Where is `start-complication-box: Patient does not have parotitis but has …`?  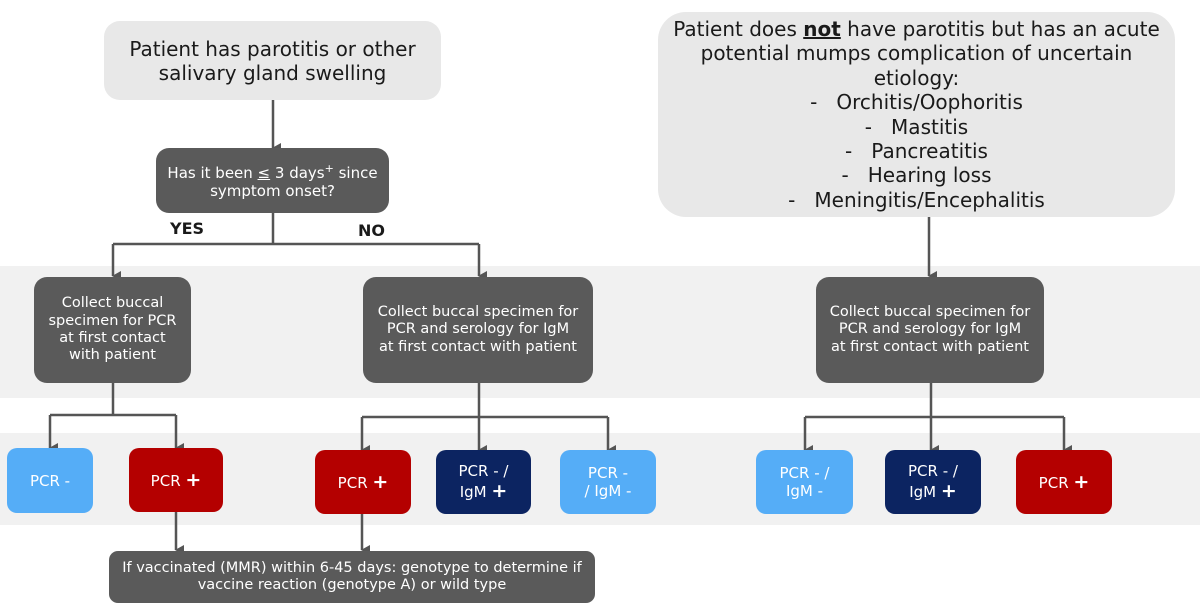
start-complication-box: Patient does not have parotitis but has … is located at coordinates (916, 114).